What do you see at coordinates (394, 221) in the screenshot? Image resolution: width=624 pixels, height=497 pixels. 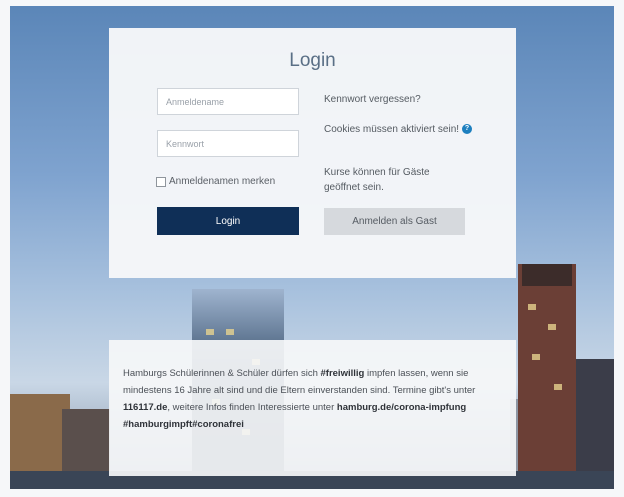 I see `guest-login-button: Anmelden als Gast` at bounding box center [394, 221].